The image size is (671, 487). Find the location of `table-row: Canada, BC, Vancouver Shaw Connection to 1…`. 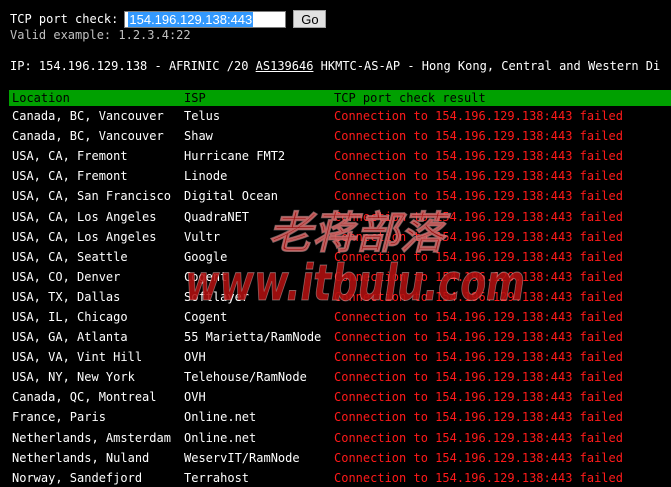

table-row: Canada, BC, Vancouver Shaw Connection to 1… is located at coordinates (340, 136).